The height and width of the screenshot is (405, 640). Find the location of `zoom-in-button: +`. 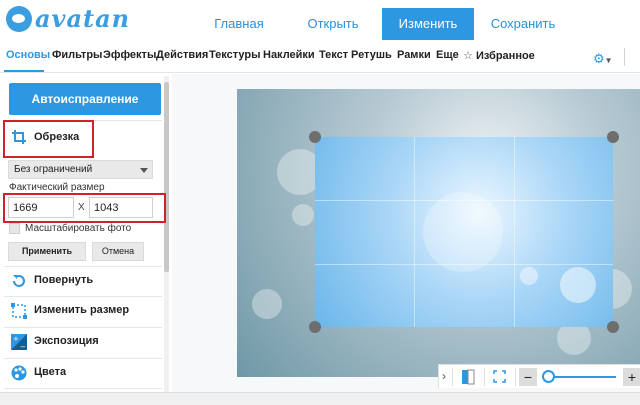

zoom-in-button: + is located at coordinates (631, 377).